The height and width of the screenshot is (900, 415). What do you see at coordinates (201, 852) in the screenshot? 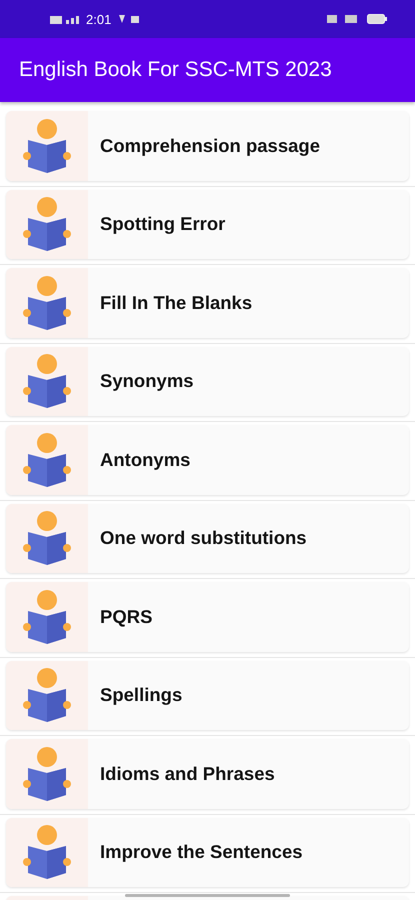
I see `chapter-title: Improve the Sentences` at bounding box center [201, 852].